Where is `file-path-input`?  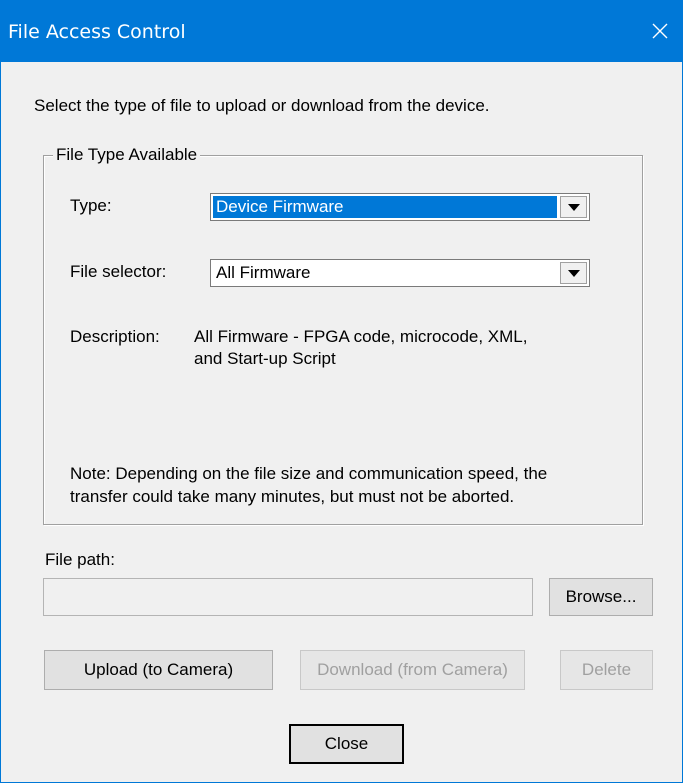 file-path-input is located at coordinates (288, 597).